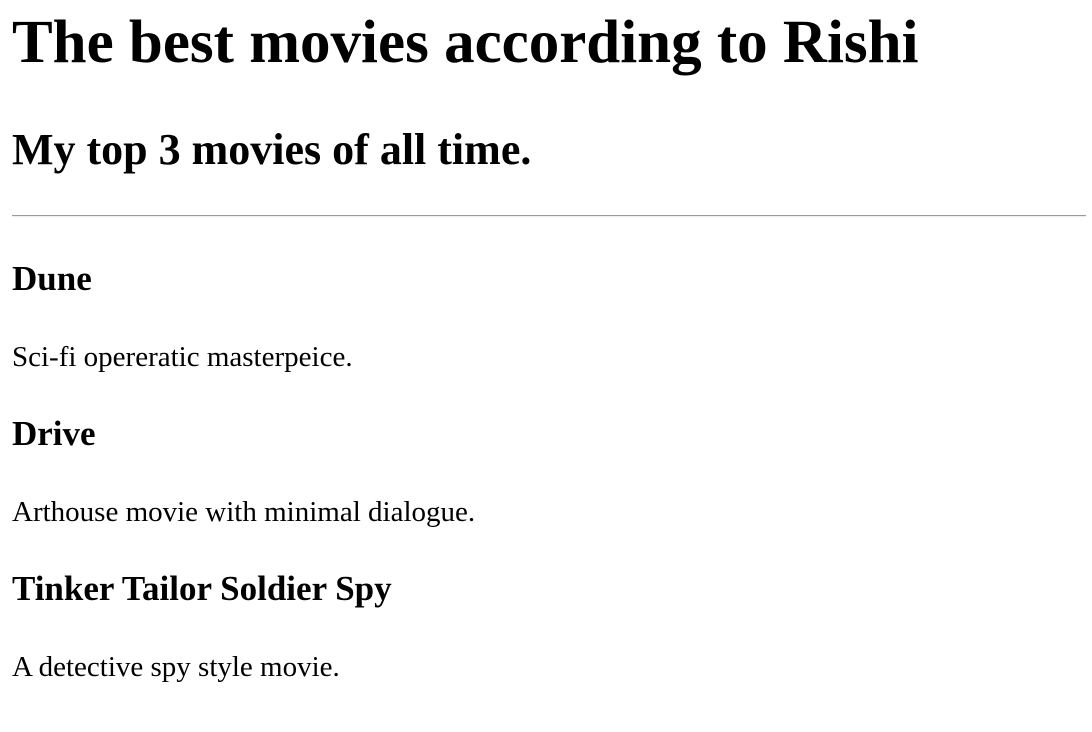 The height and width of the screenshot is (732, 1092). Describe the element at coordinates (244, 512) in the screenshot. I see `movie-description-drive: Arthouse movie with minimal dialogue.` at that location.